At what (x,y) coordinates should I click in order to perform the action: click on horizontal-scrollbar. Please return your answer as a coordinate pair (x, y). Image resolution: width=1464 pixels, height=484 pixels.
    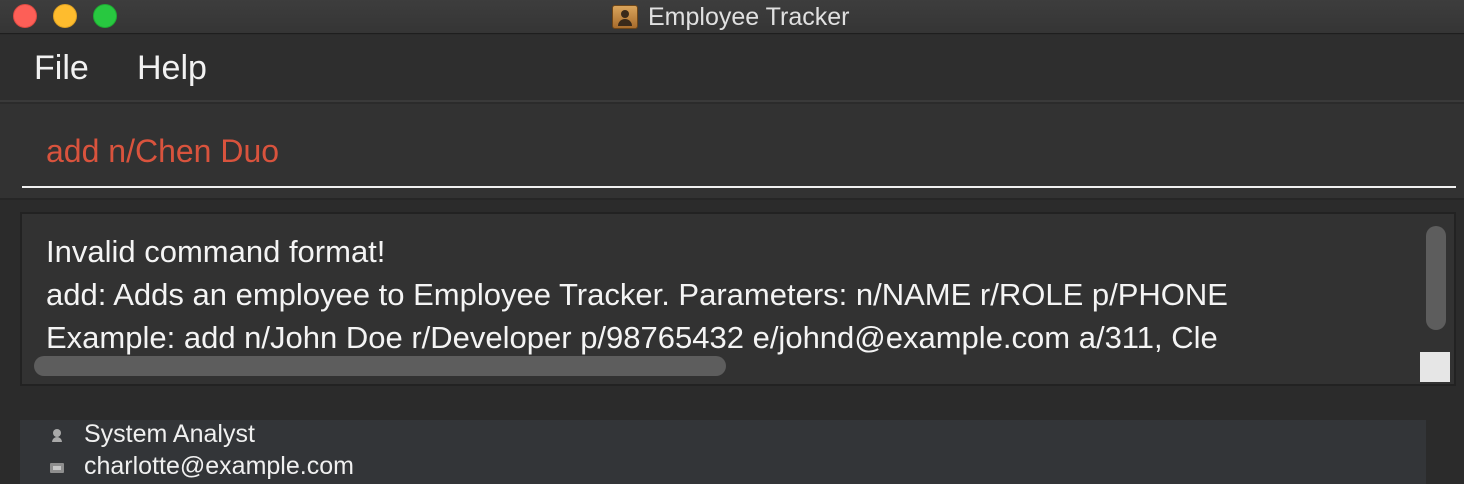
    Looking at the image, I should click on (380, 366).